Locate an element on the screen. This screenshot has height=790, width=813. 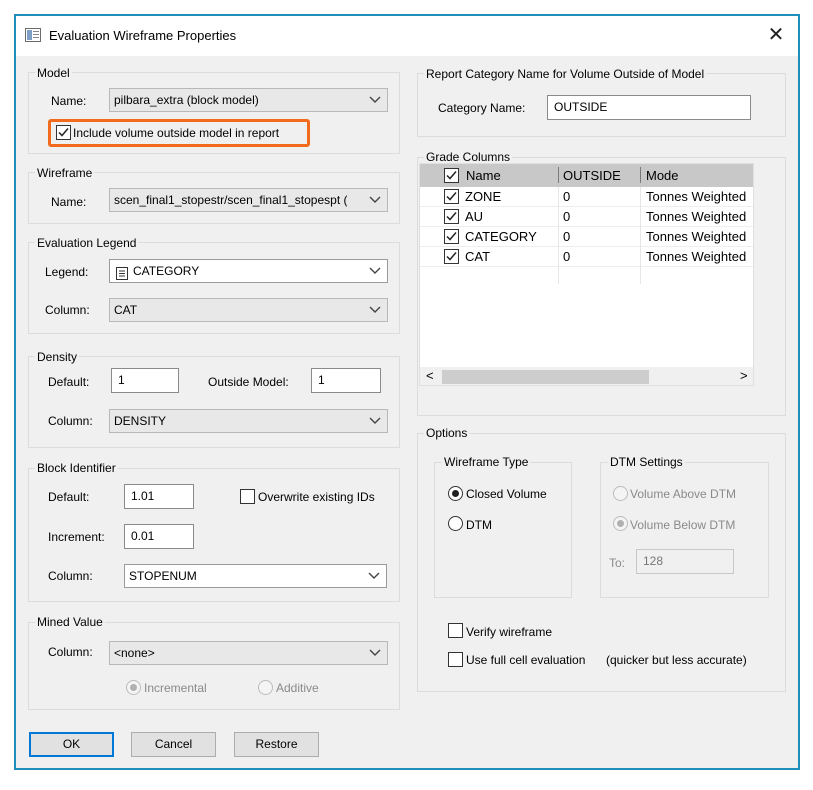
grade-column-row: ZONE 0 Tonnes Weighted is located at coordinates (586, 197).